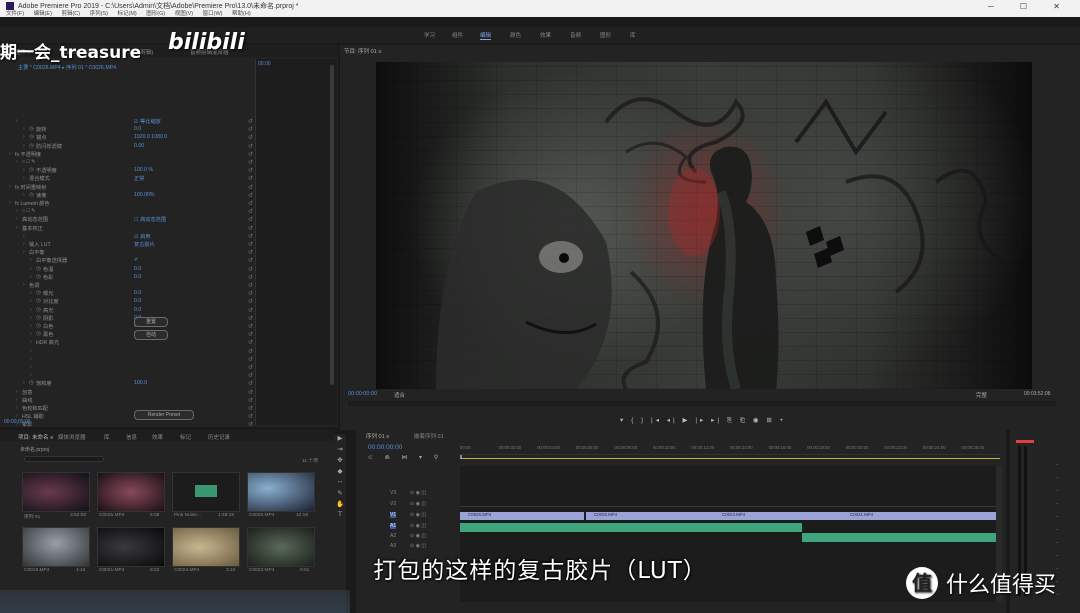 Image resolution: width=1080 pixels, height=613 pixels. What do you see at coordinates (164, 415) in the screenshot?
I see `render-preset-button: Render Preset` at bounding box center [164, 415].